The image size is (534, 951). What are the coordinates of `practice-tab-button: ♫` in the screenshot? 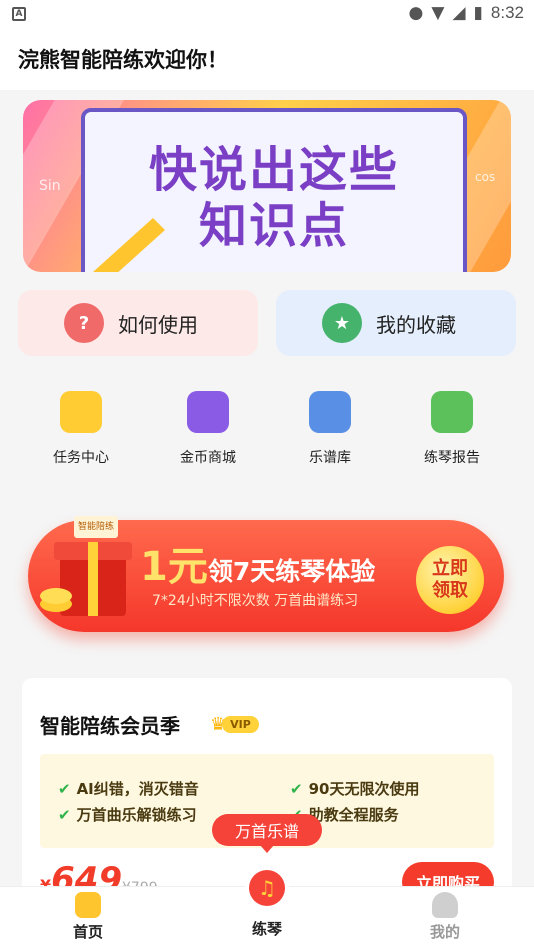 It's located at (267, 888).